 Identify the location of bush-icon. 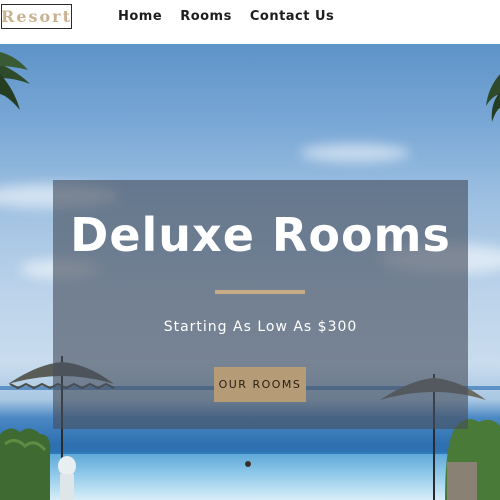
(25, 464).